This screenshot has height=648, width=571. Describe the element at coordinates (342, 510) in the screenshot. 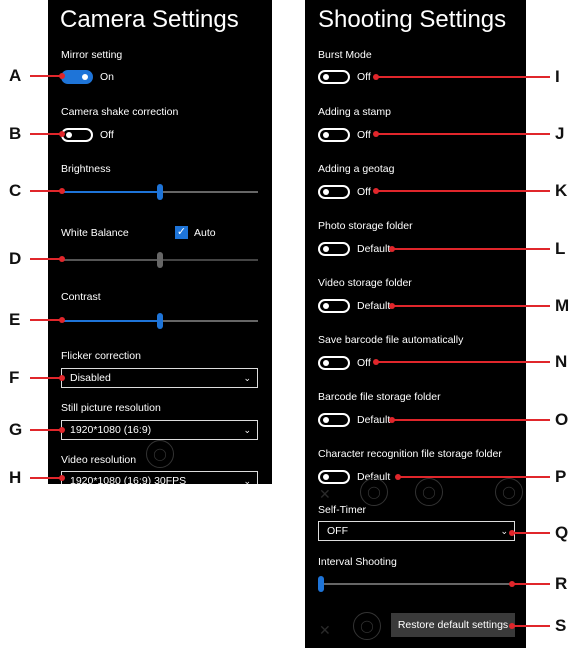

I see `self-timer-label: Self-Timer` at that location.